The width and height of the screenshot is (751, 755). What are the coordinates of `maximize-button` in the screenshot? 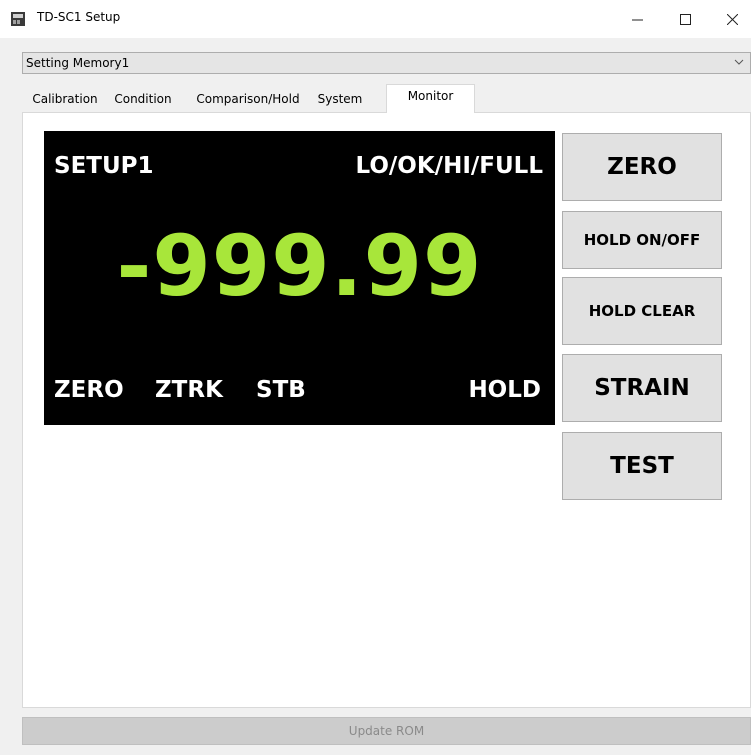 It's located at (685, 19).